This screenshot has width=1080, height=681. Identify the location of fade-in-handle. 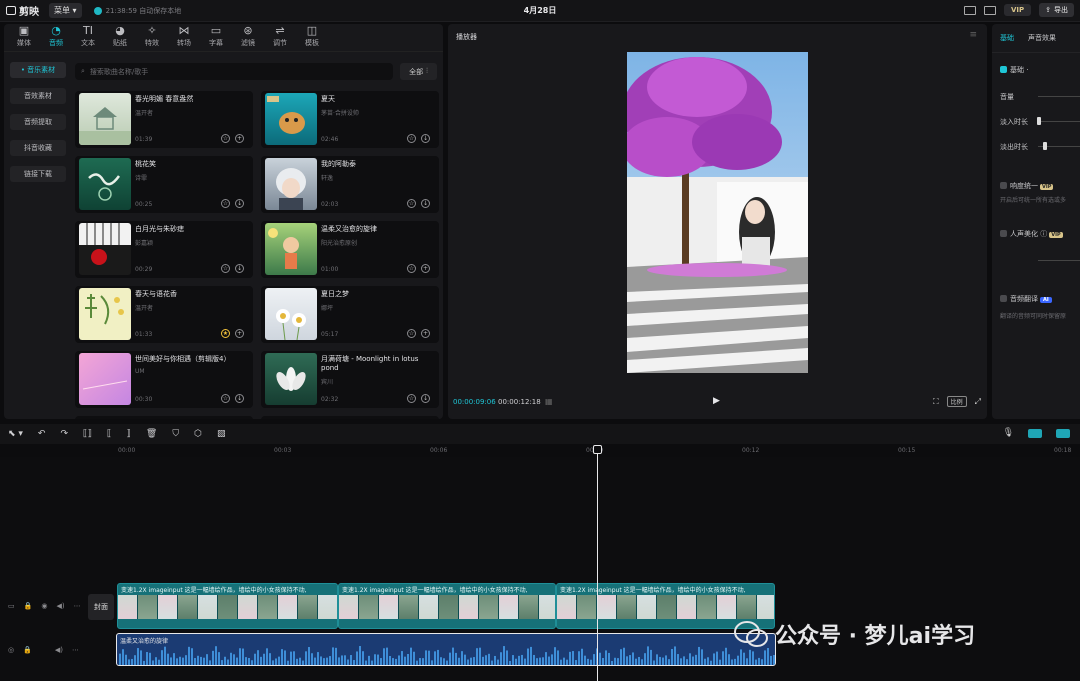
(1039, 121).